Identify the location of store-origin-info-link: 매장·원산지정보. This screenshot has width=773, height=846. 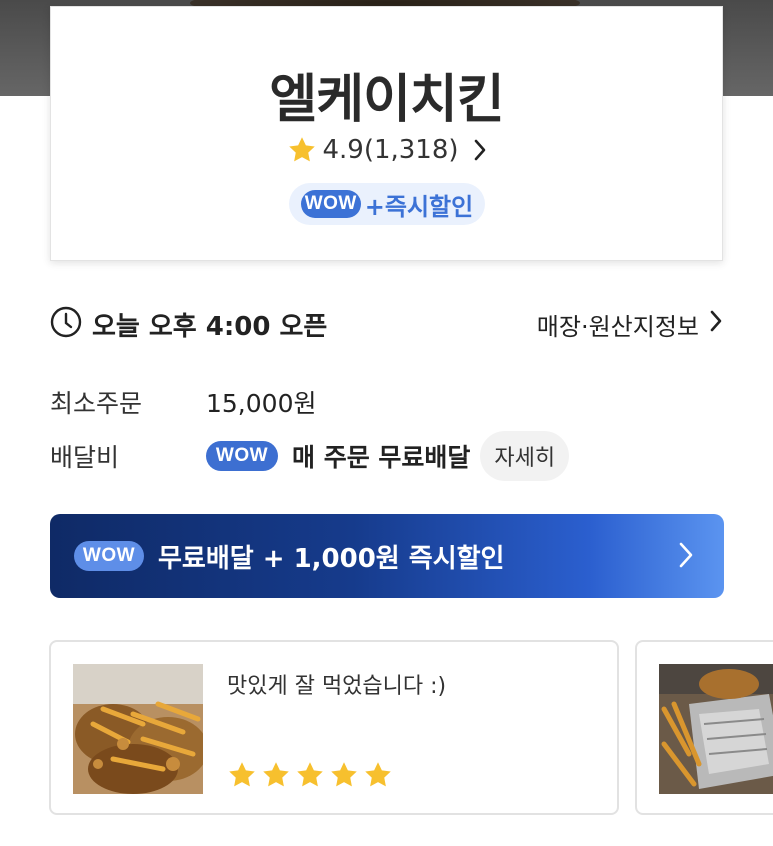
(630, 324).